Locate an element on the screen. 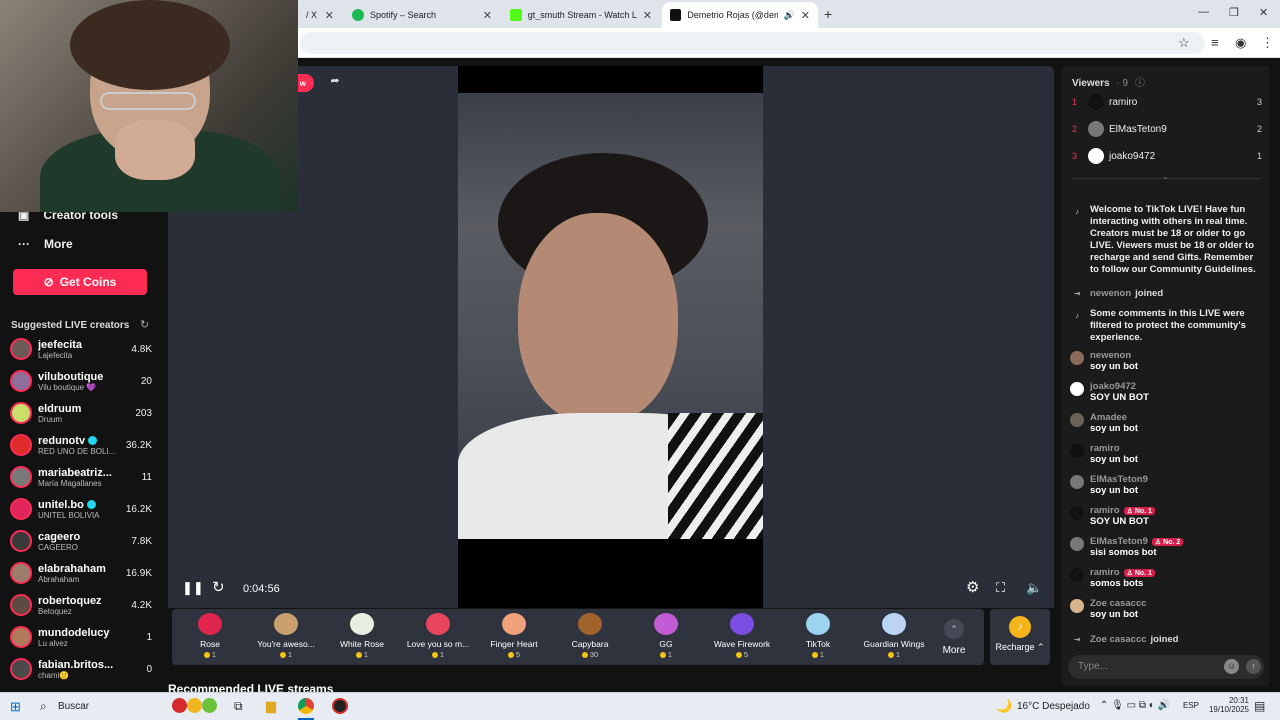 This screenshot has height=720, width=1280. pause-icon: ❚❚ is located at coordinates (193, 588).